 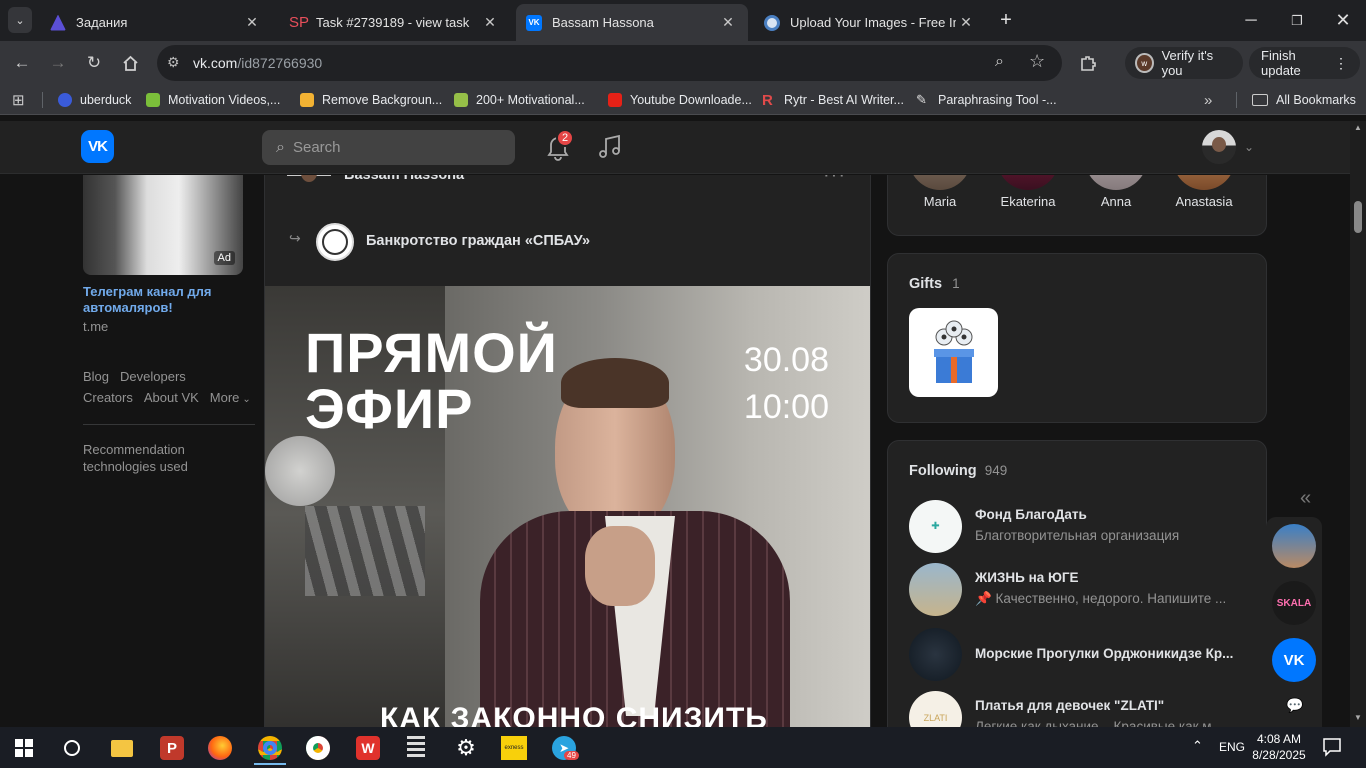 I want to click on new-tab-button: +, so click(x=1006, y=20).